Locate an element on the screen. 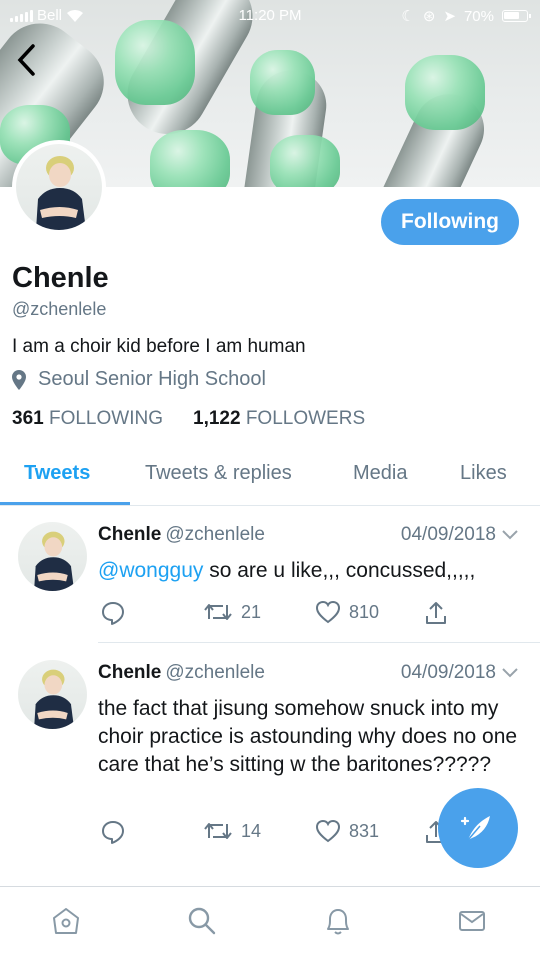 This screenshot has height=960, width=540. tab-tweets-replies: Tweets & replies is located at coordinates (218, 473).